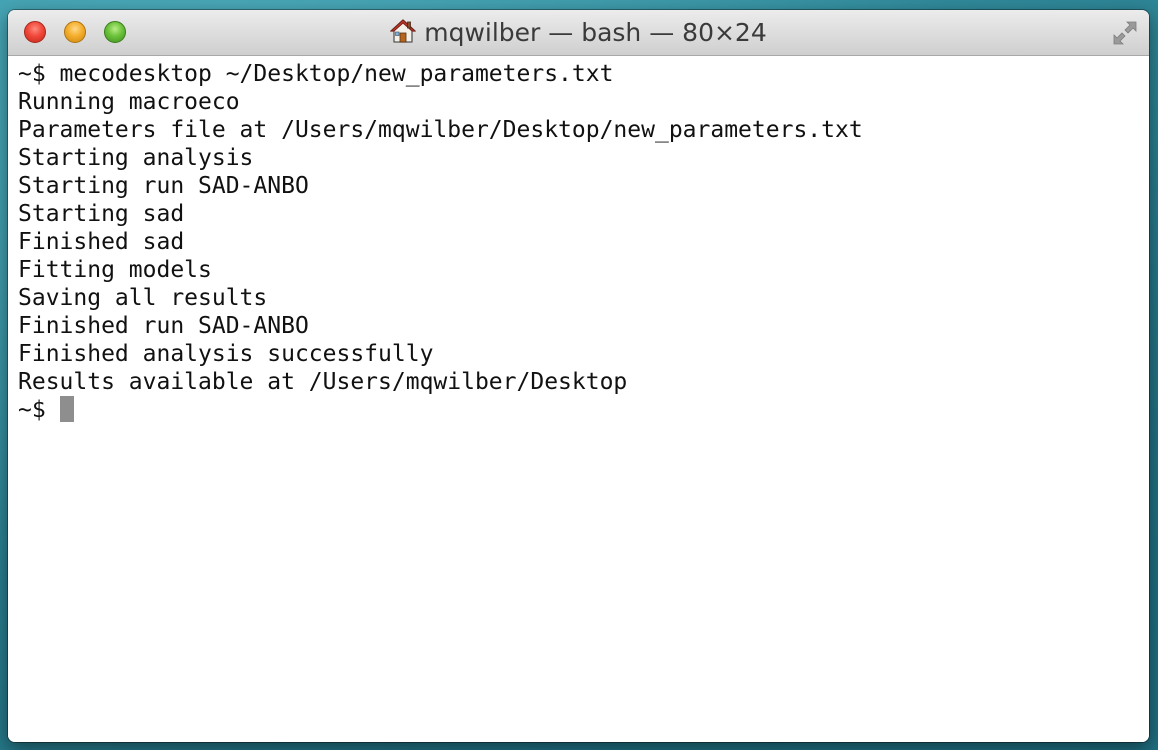 Image resolution: width=1158 pixels, height=750 pixels. I want to click on terminal-line: Starting sad, so click(101, 214).